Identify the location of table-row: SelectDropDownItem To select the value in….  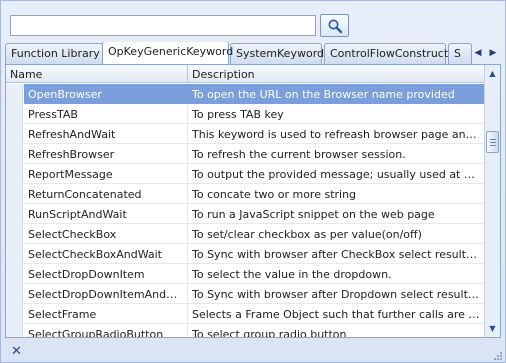
(245, 274).